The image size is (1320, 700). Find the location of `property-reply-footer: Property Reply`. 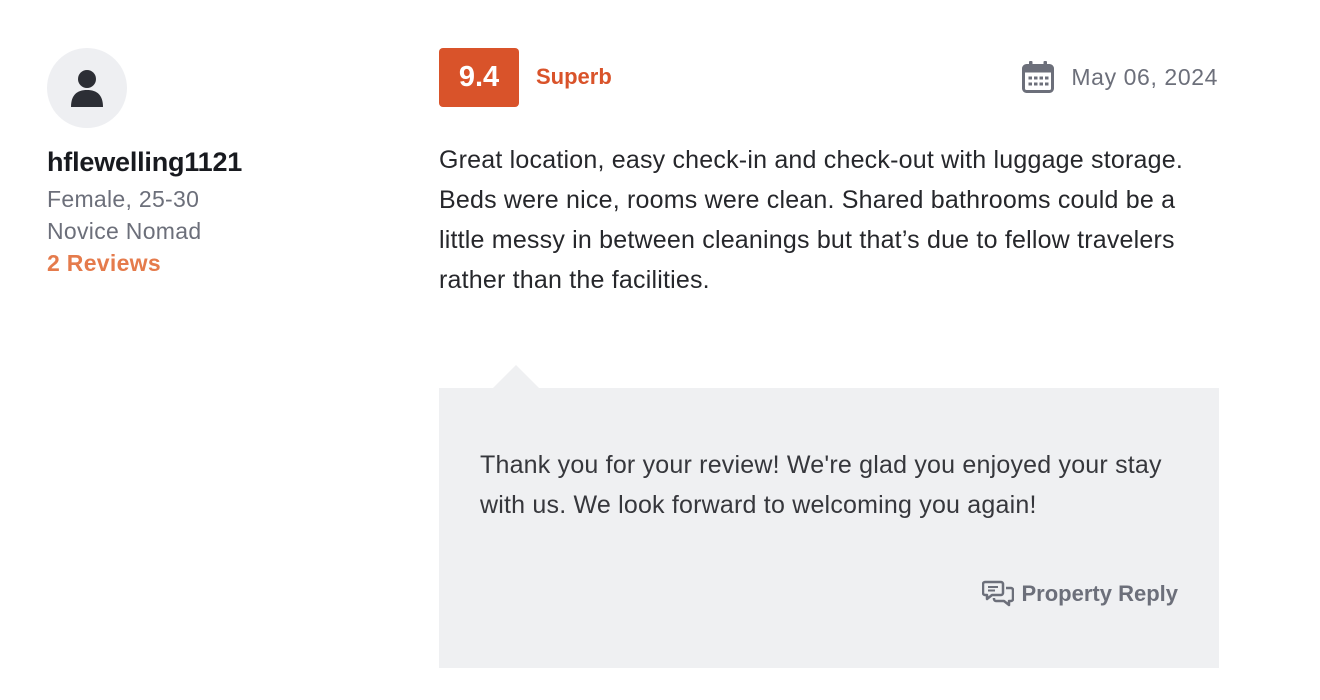

property-reply-footer: Property Reply is located at coordinates (1080, 594).